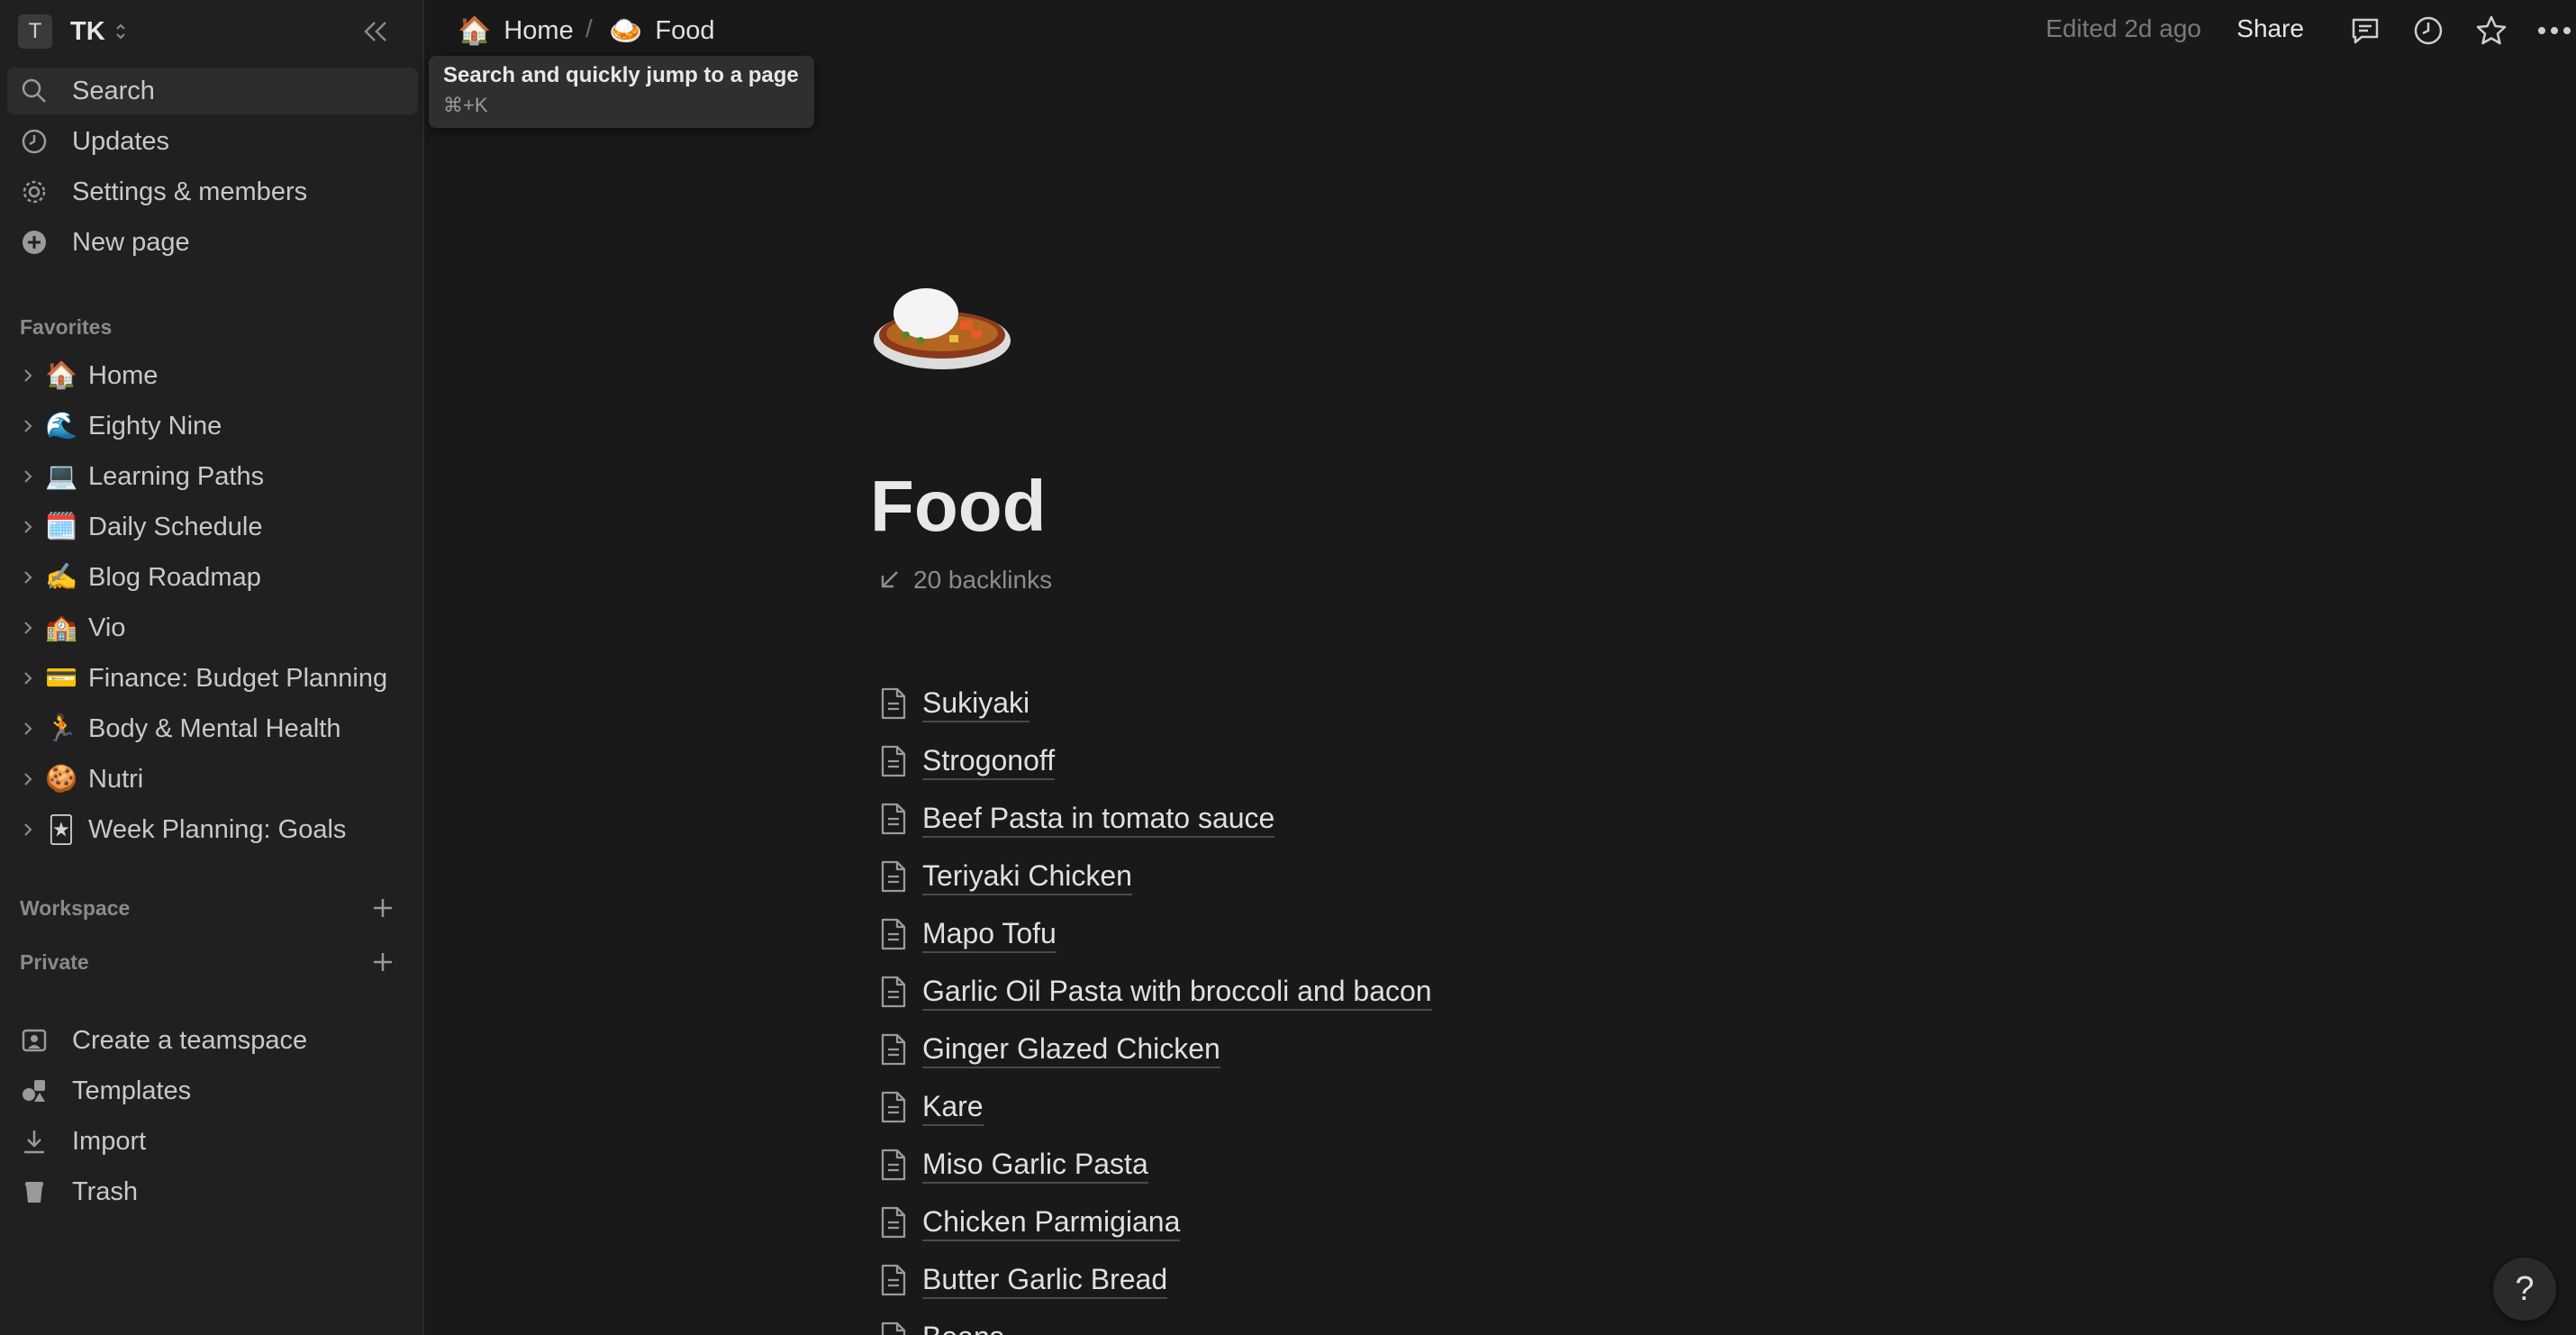 Image resolution: width=2576 pixels, height=1335 pixels. Describe the element at coordinates (212, 141) in the screenshot. I see `sidebar-updates: Updates` at that location.